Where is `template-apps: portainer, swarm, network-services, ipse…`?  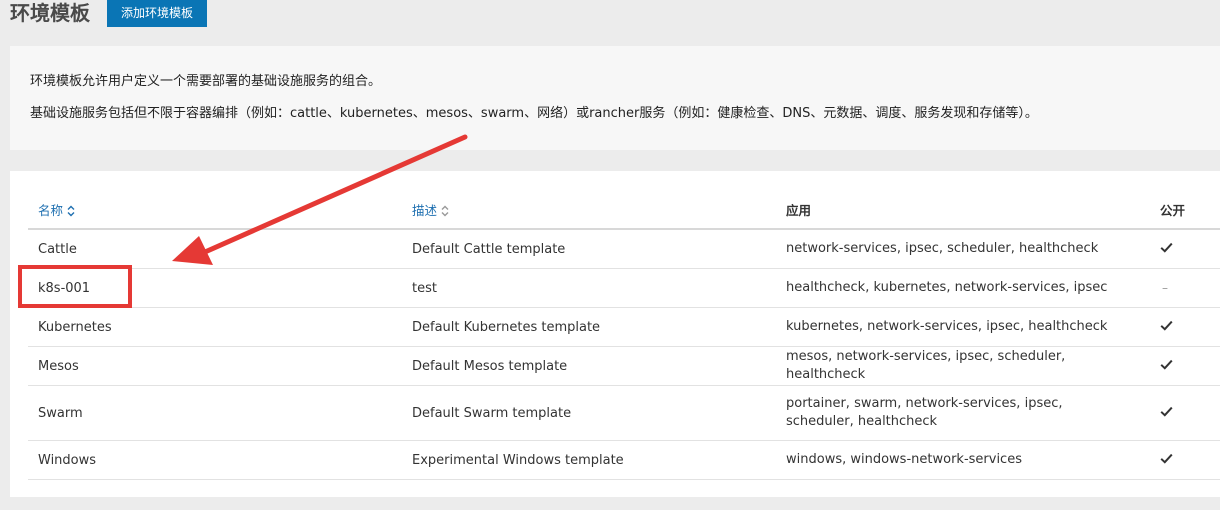 template-apps: portainer, swarm, network-services, ipse… is located at coordinates (963, 413).